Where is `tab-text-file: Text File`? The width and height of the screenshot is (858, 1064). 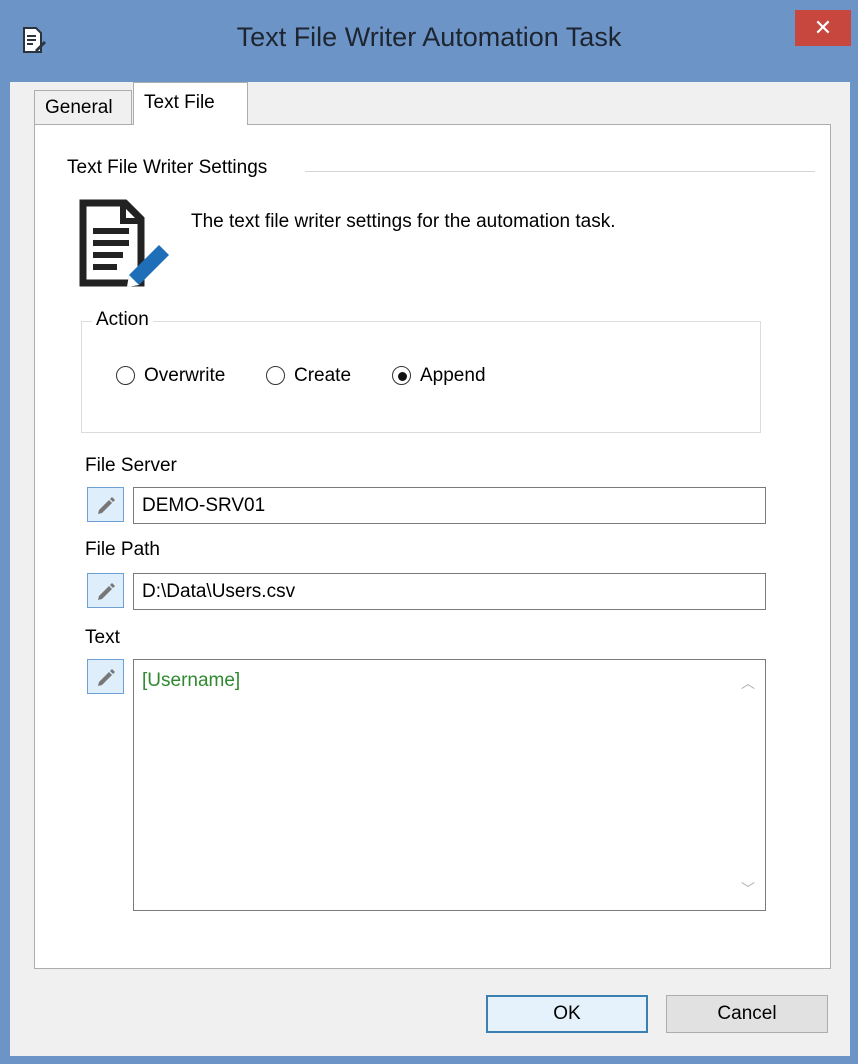
tab-text-file: Text File is located at coordinates (190, 103).